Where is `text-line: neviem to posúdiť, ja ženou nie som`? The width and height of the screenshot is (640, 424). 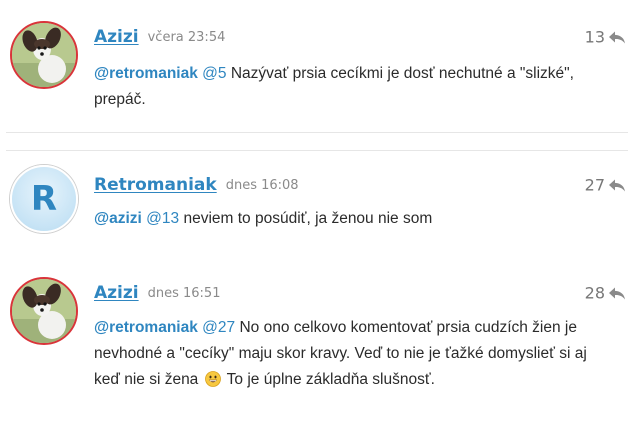
text-line: neviem to posúdiť, ja ženou nie som is located at coordinates (308, 218).